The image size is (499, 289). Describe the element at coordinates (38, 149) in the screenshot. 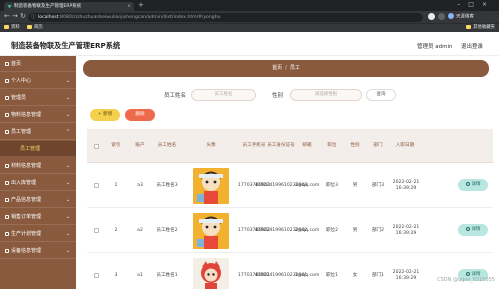

I see `sidebar-subitem-staff: 员工管理` at that location.